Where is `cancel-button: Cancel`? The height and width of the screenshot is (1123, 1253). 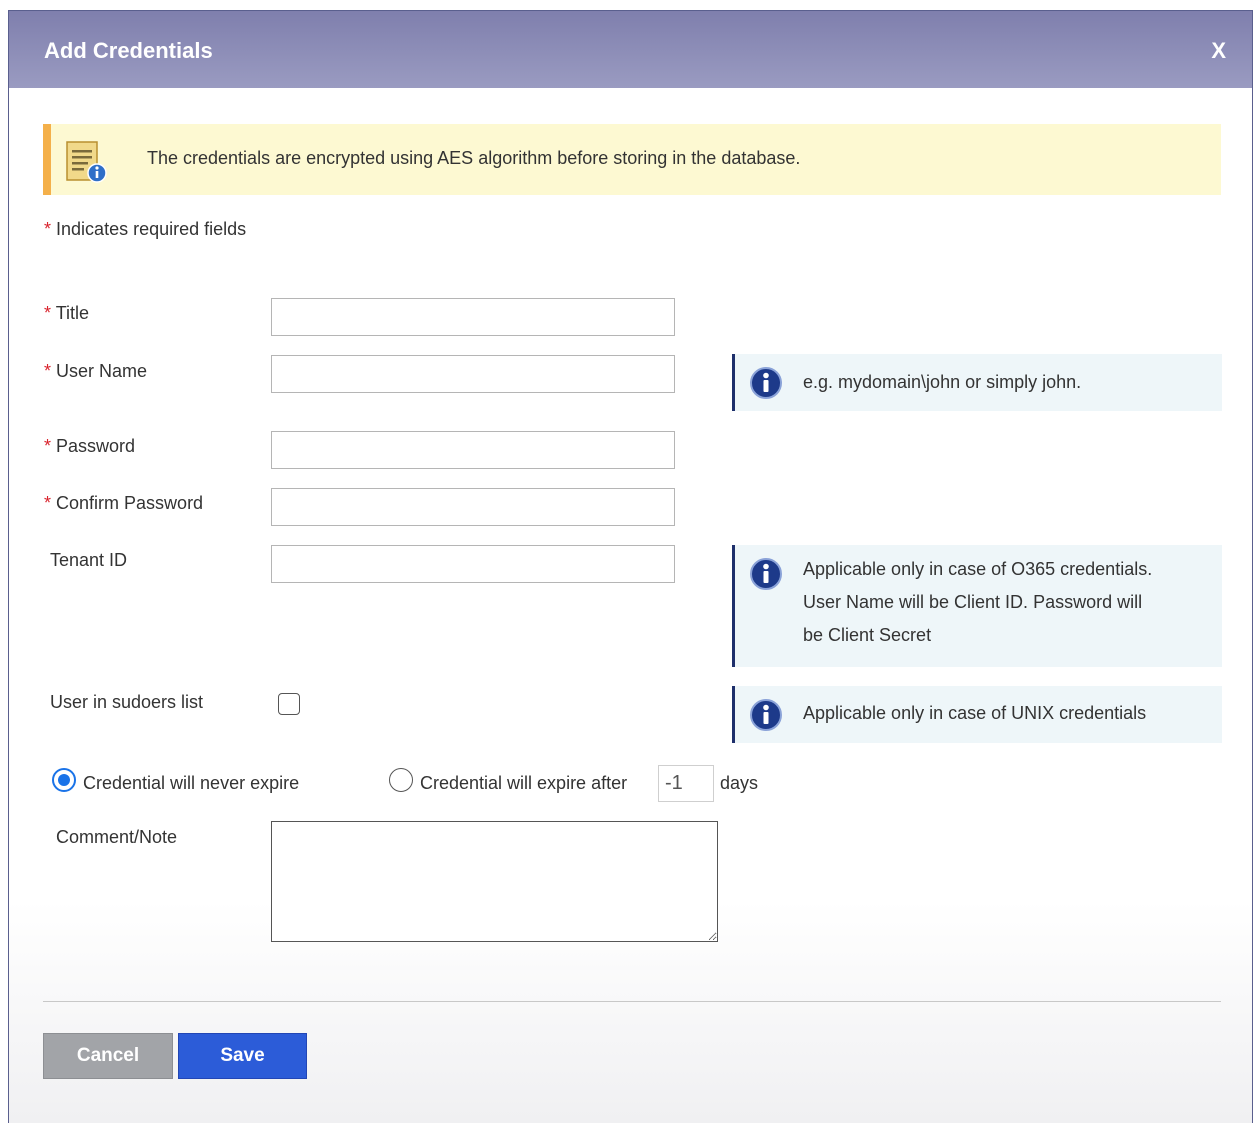 cancel-button: Cancel is located at coordinates (108, 1056).